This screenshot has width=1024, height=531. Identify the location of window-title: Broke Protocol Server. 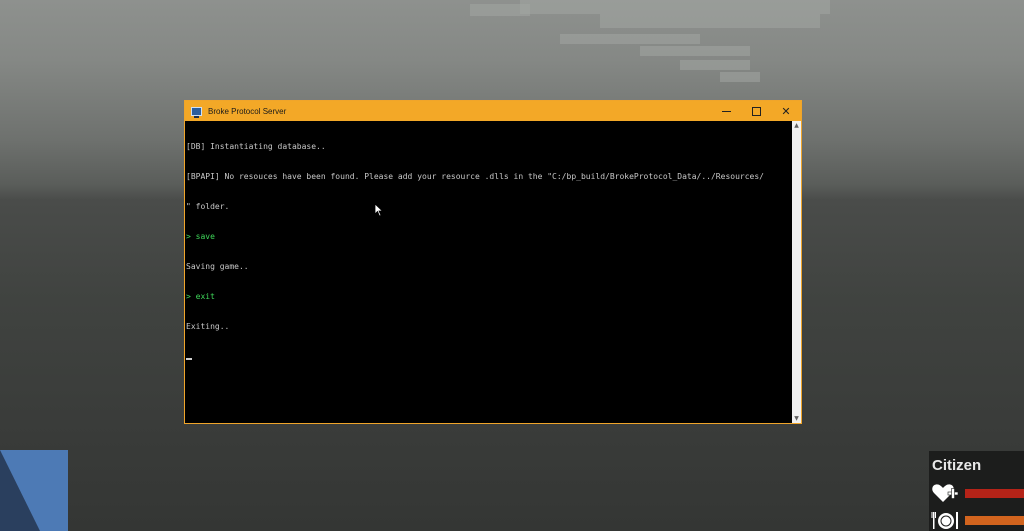
(247, 111).